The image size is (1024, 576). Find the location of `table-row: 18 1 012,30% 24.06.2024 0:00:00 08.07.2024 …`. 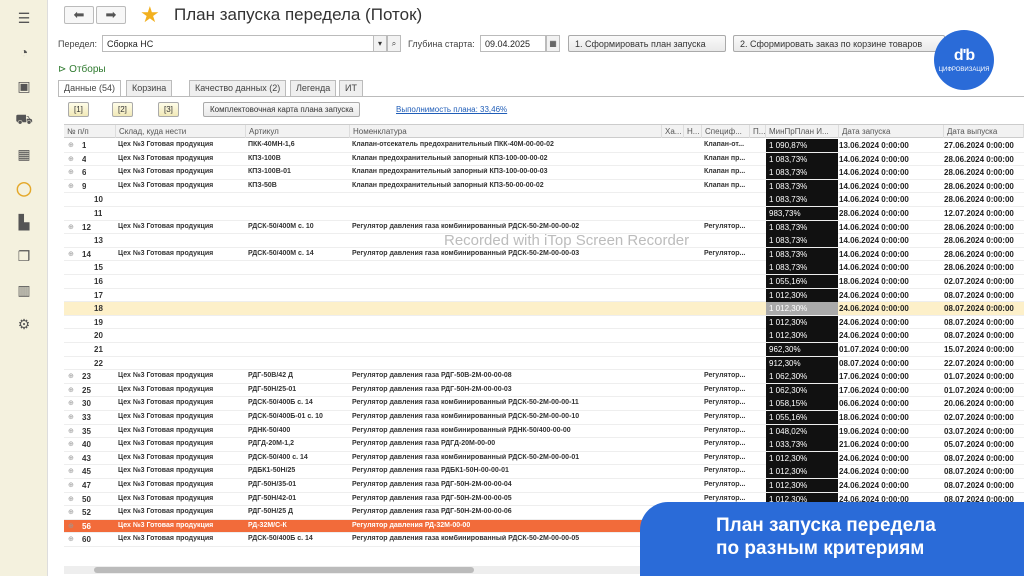

table-row: 18 1 012,30% 24.06.2024 0:00:00 08.07.2024 … is located at coordinates (544, 309).